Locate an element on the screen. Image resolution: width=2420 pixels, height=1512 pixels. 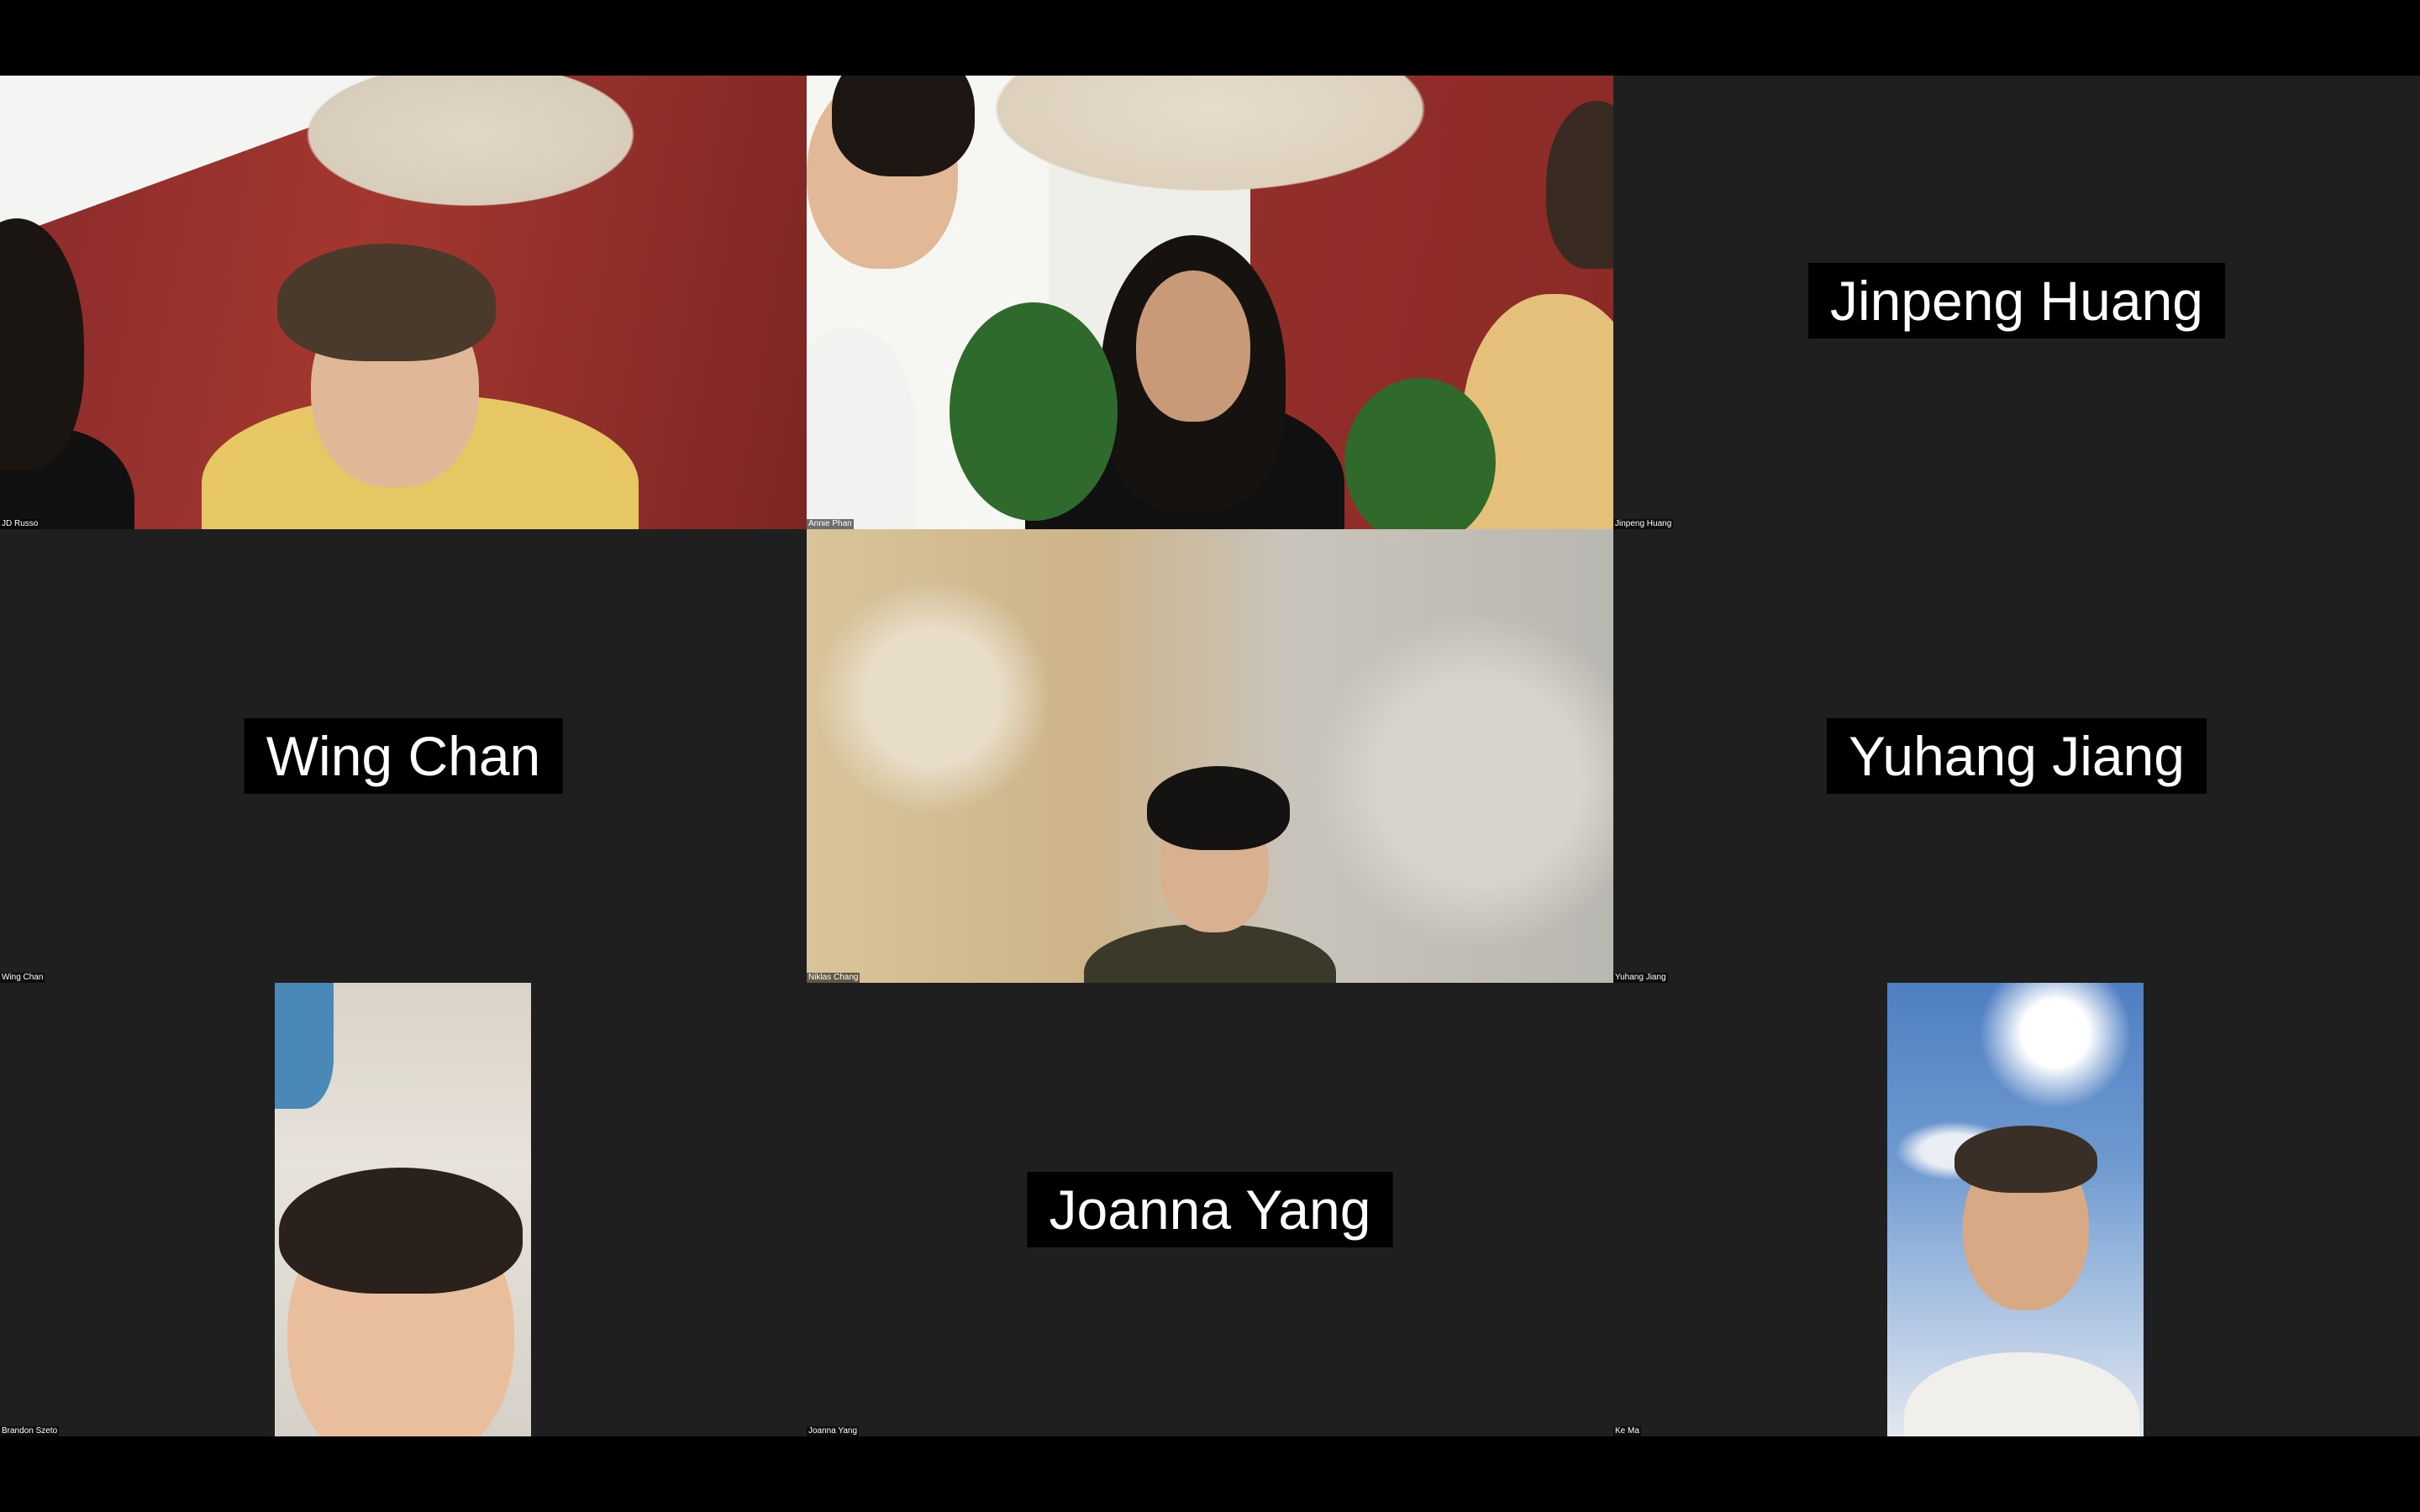
participant-name-label: Jinpeng Huang is located at coordinates (1644, 524).